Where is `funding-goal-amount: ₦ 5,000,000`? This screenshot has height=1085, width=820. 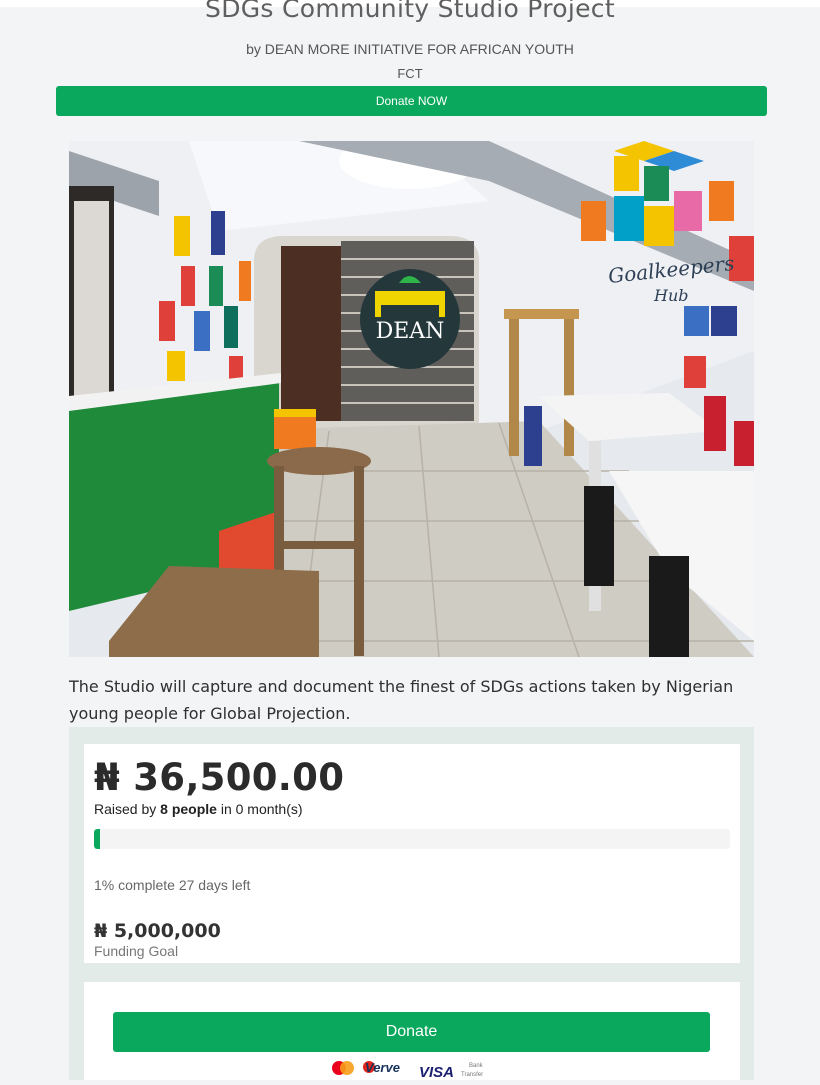
funding-goal-amount: ₦ 5,000,000 is located at coordinates (157, 931).